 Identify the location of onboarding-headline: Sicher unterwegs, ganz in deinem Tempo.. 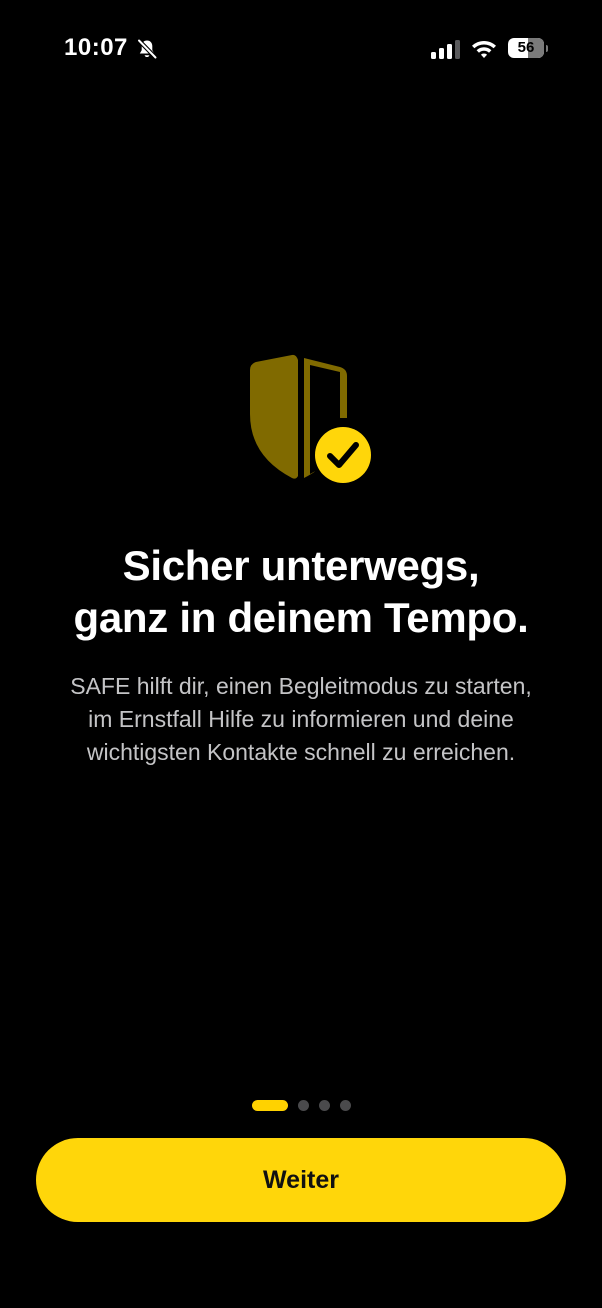
(301, 592).